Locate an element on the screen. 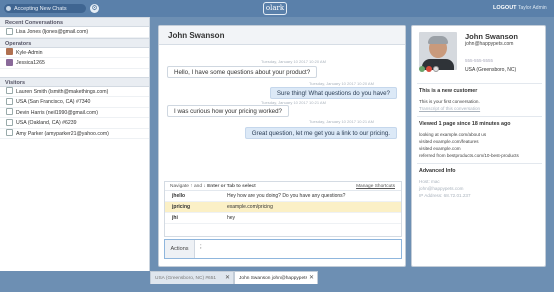 The height and width of the screenshot is (292, 554). chat-tab: USA (Greensboro, NC) #651 ✕ is located at coordinates (192, 277).